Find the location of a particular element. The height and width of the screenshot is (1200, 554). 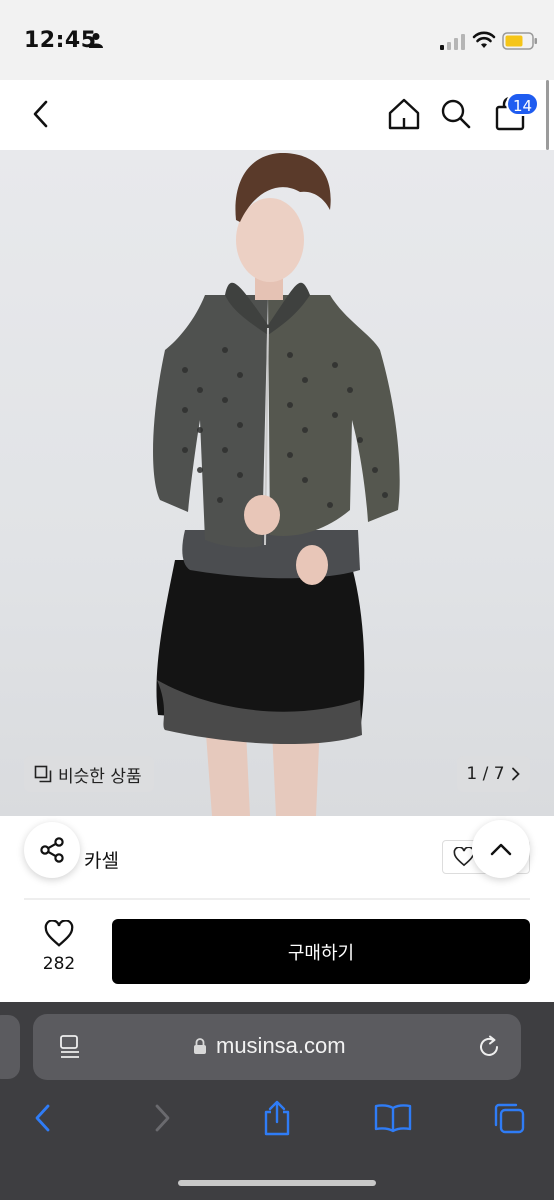

copy-icon is located at coordinates (43, 774).